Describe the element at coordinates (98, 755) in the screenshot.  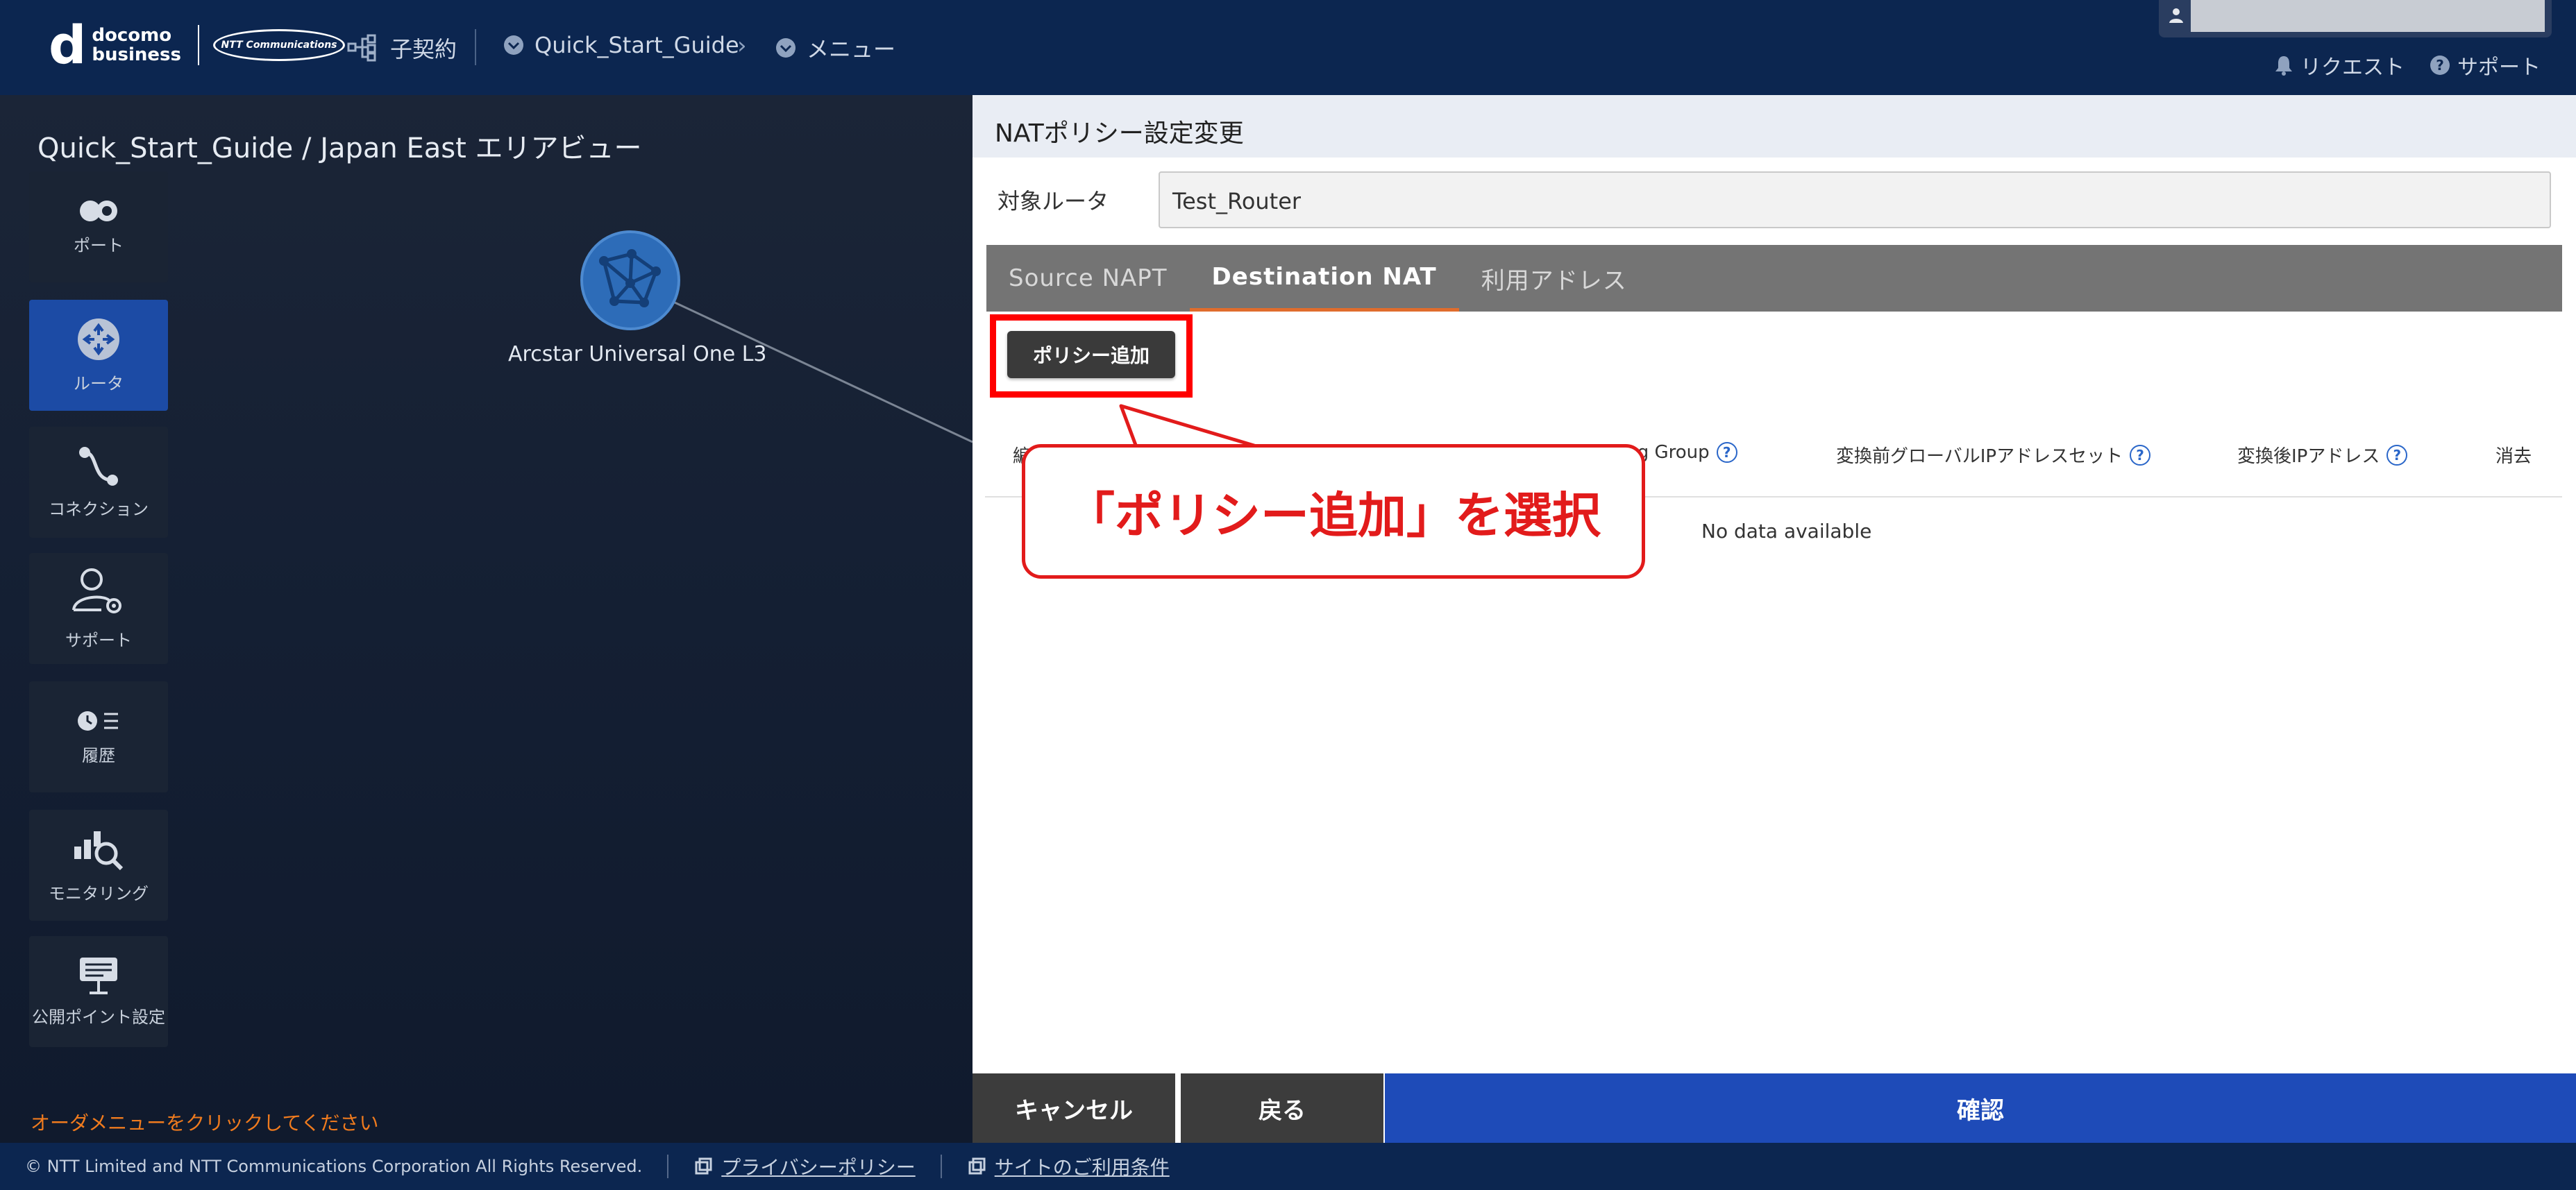
I see `sidebar-item-label: 履歴` at that location.